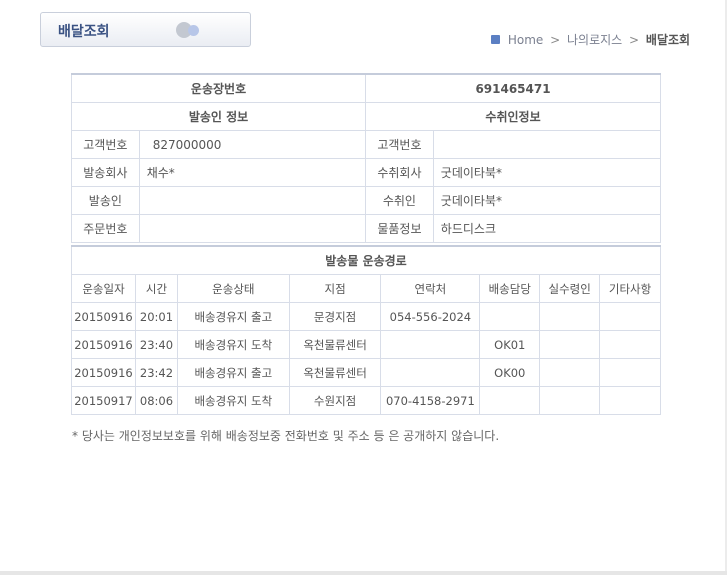  What do you see at coordinates (252, 200) in the screenshot?
I see `sender-name-value` at bounding box center [252, 200].